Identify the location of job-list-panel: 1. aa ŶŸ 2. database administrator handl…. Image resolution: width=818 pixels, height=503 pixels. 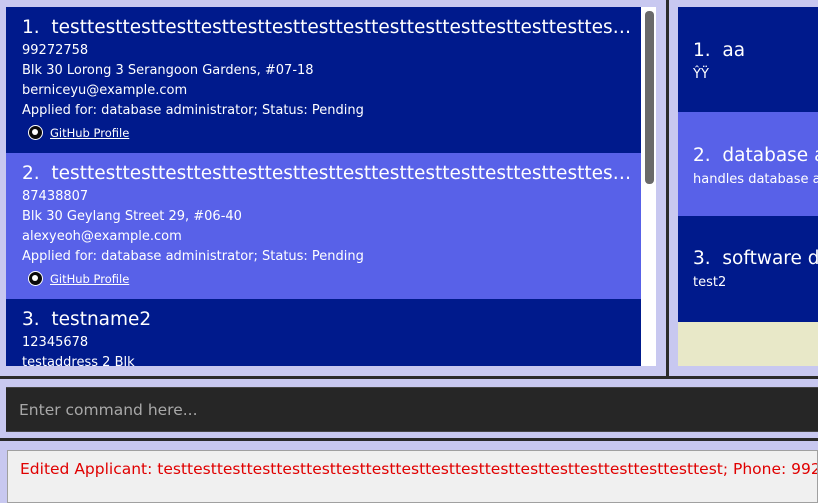
(743, 188).